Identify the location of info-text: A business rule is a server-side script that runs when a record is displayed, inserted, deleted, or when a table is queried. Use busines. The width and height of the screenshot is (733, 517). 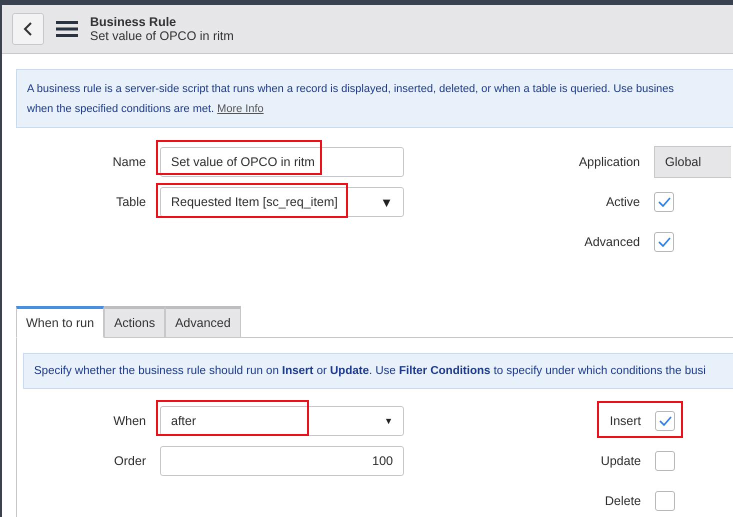
(351, 89).